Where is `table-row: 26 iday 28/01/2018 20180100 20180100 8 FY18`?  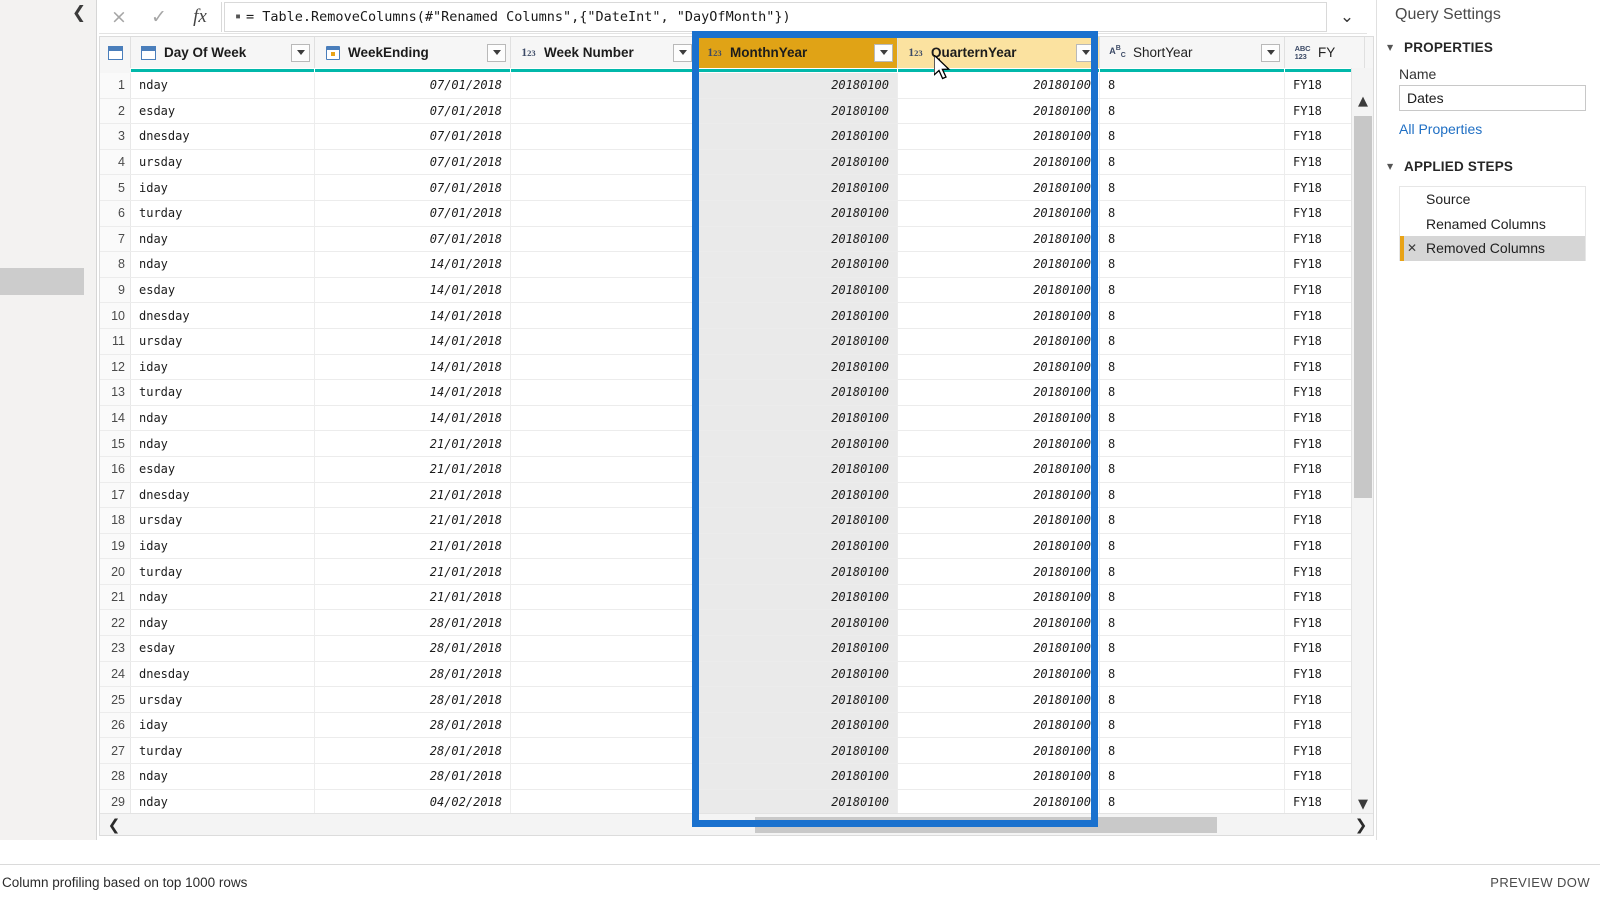
table-row: 26 iday 28/01/2018 20180100 20180100 8 FY18 is located at coordinates (736, 725).